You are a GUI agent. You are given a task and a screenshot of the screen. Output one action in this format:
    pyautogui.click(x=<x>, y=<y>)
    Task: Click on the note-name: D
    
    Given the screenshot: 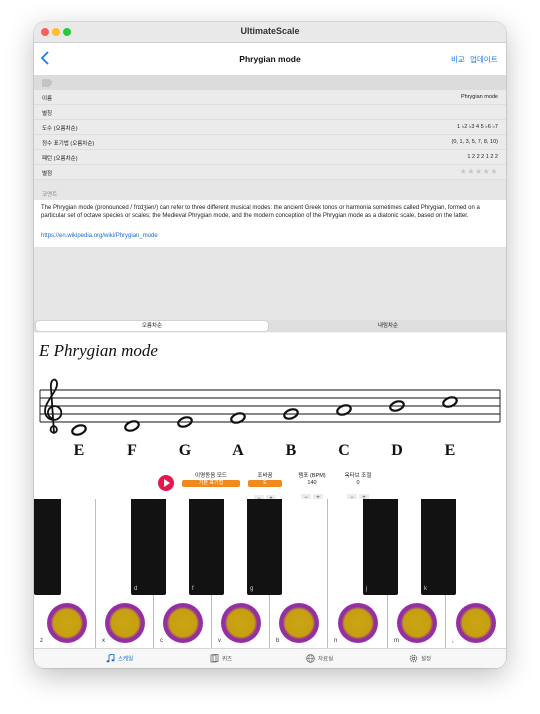 What is the action you would take?
    pyautogui.click(x=397, y=450)
    